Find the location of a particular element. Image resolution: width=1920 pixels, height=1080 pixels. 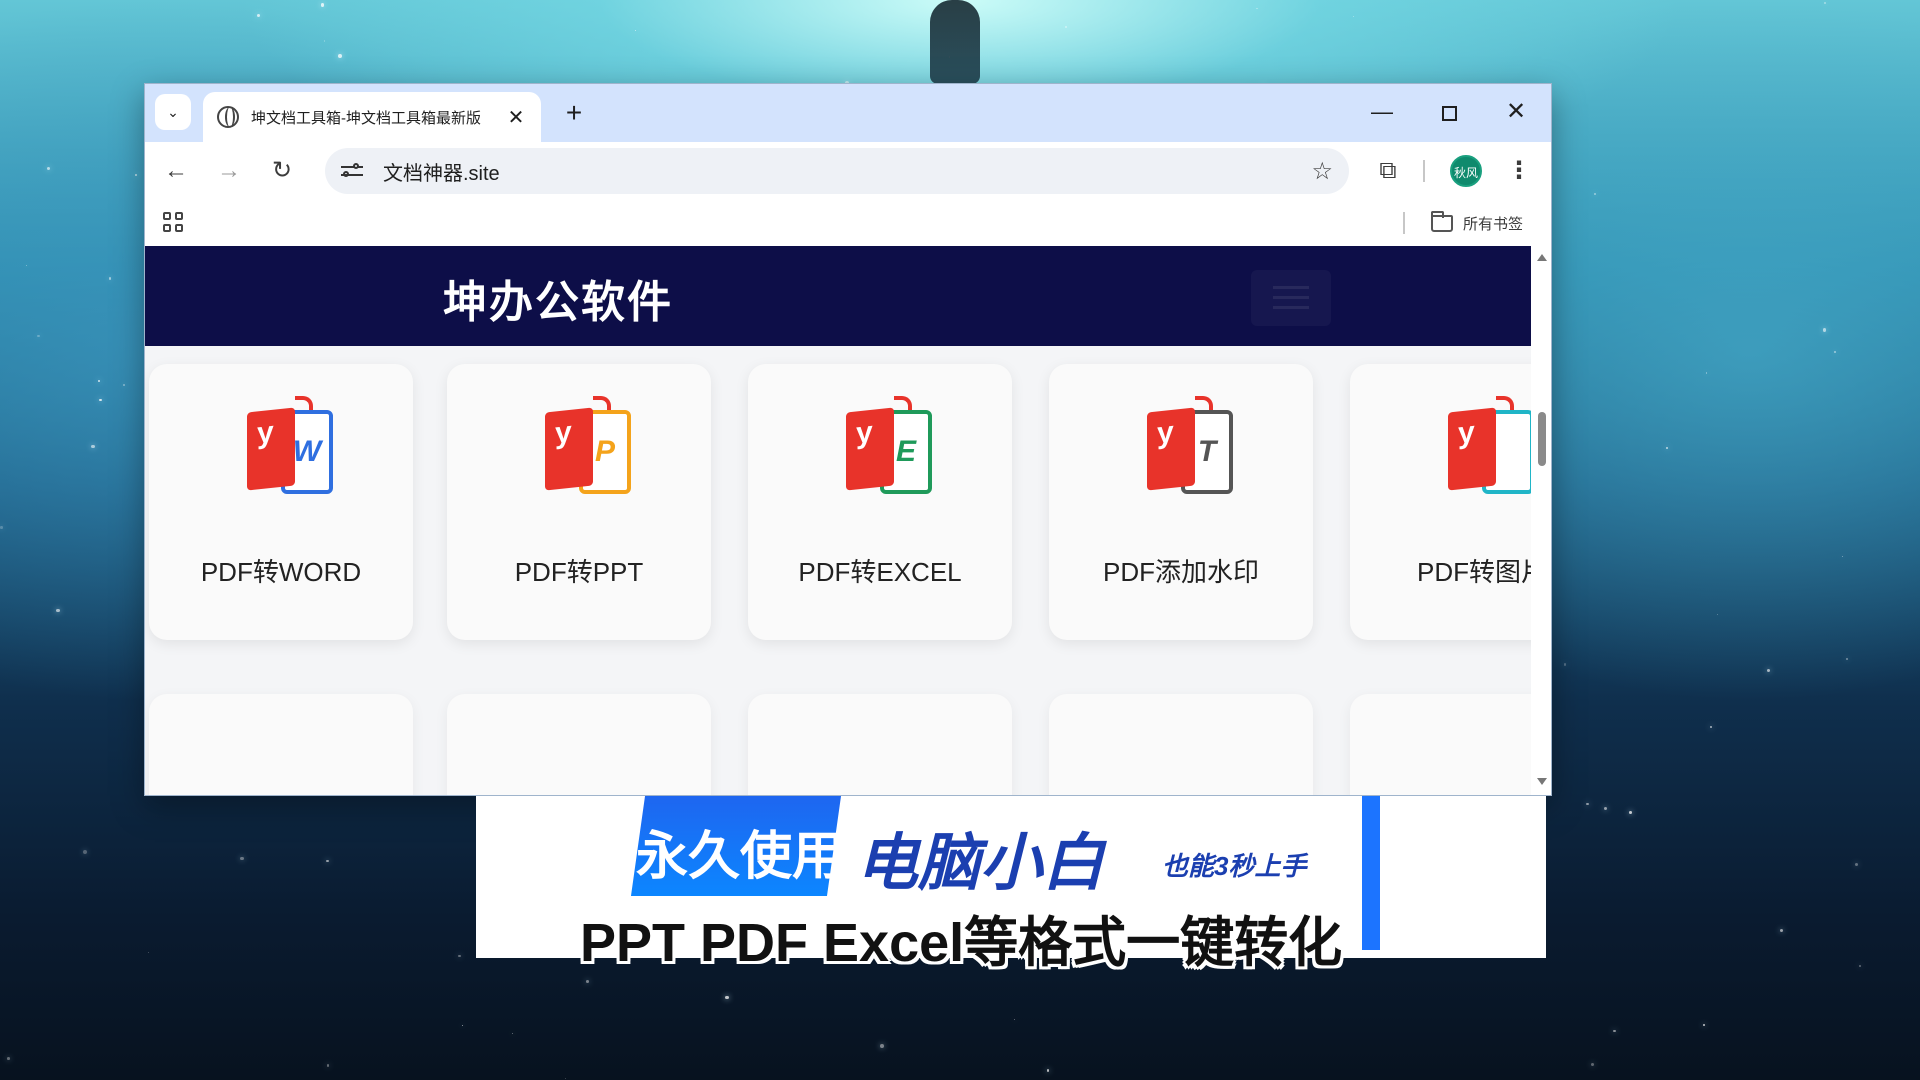

tool-card-label: PDF转EXCEL is located at coordinates (880, 572).